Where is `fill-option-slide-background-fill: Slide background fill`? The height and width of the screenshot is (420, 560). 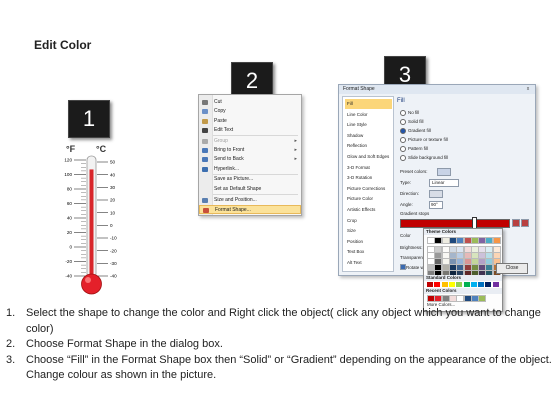 fill-option-slide-background-fill: Slide background fill is located at coordinates (424, 158).